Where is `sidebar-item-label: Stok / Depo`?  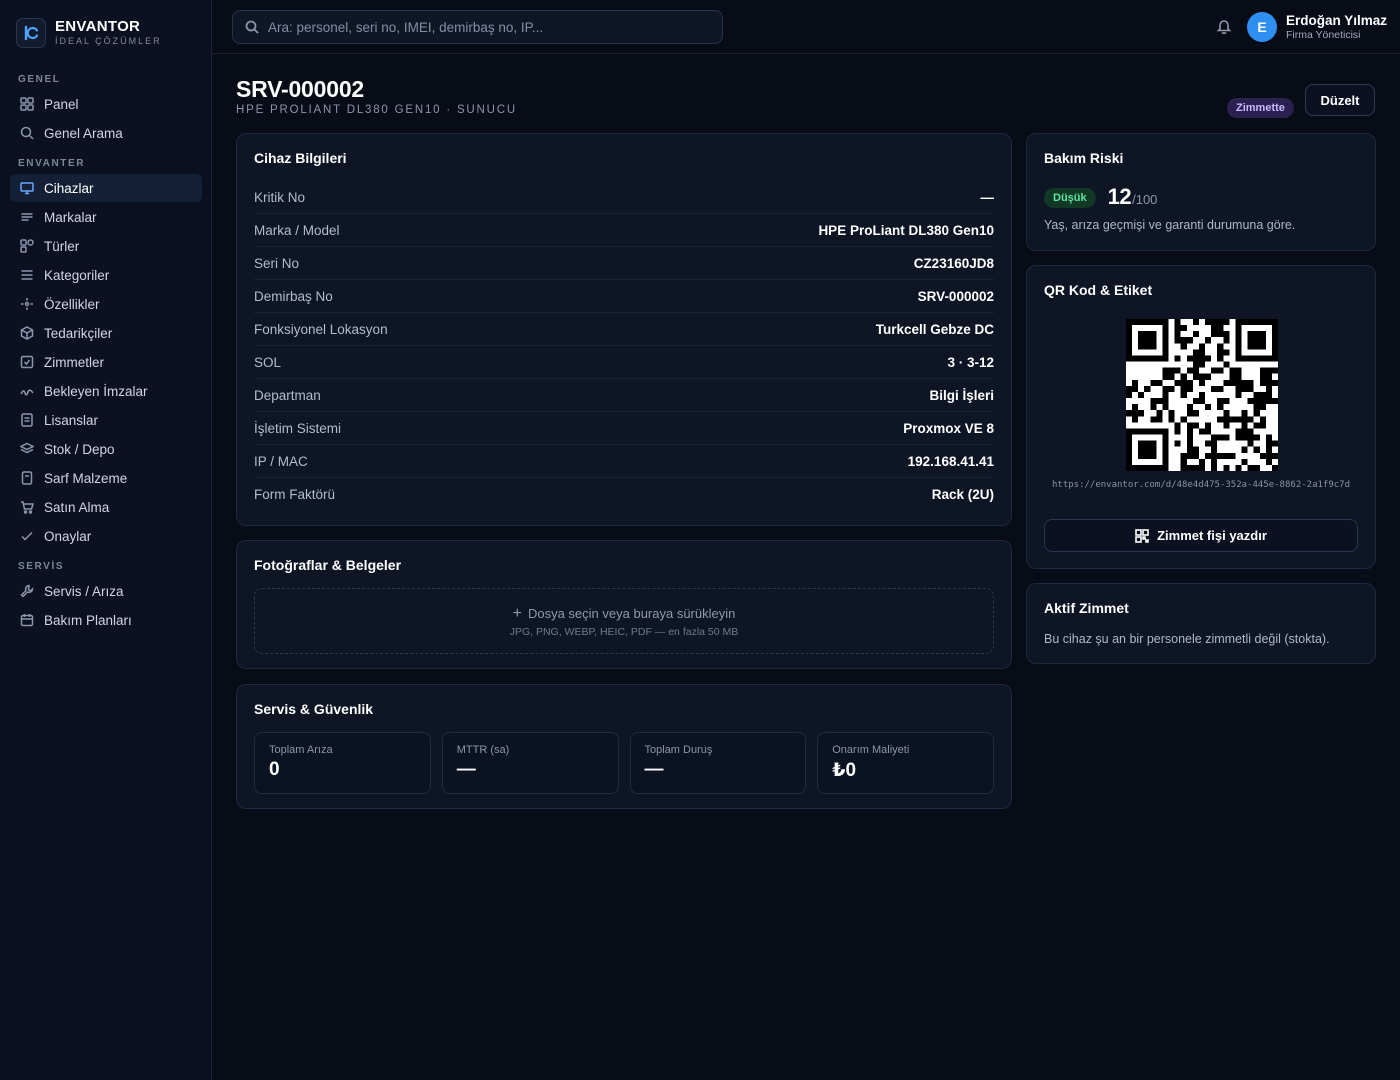 sidebar-item-label: Stok / Depo is located at coordinates (79, 449).